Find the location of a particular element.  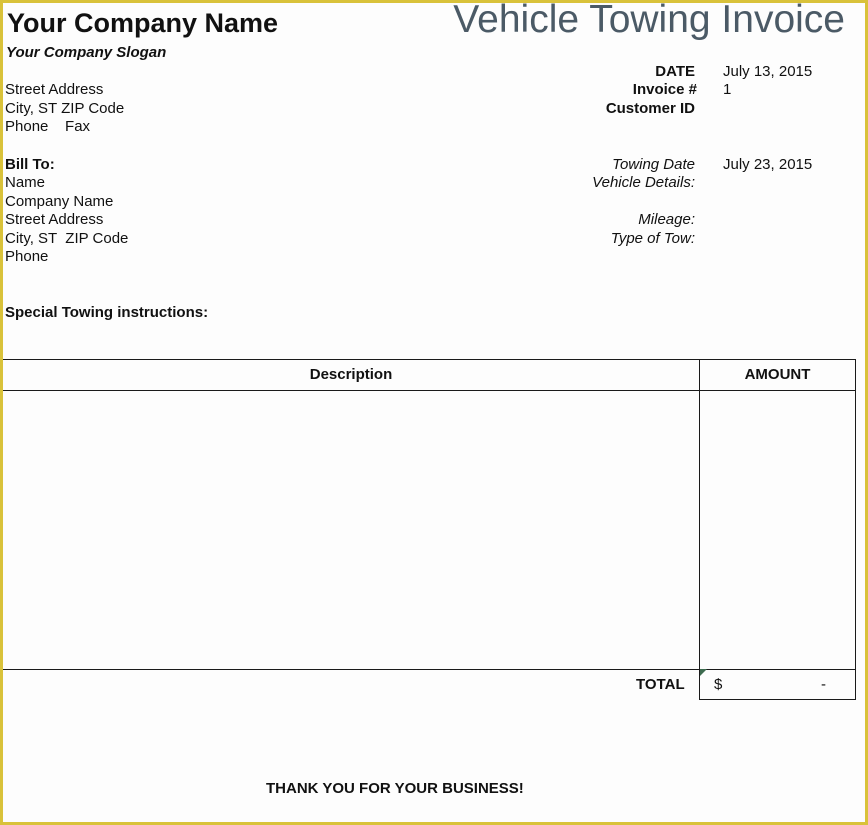

total-value: - is located at coordinates (823, 684).